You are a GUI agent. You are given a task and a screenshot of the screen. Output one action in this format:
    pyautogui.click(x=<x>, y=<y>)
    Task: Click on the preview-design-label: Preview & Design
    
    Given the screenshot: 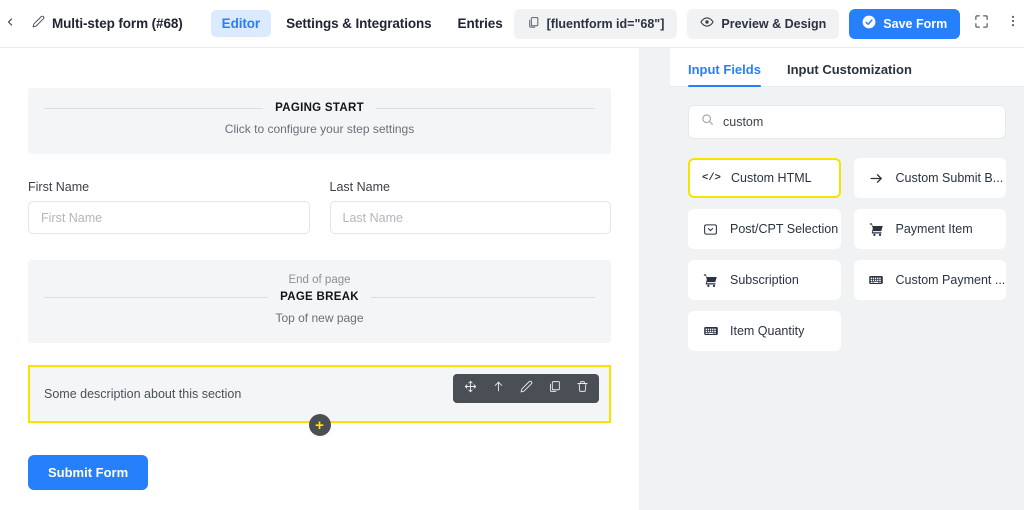 What is the action you would take?
    pyautogui.click(x=774, y=23)
    